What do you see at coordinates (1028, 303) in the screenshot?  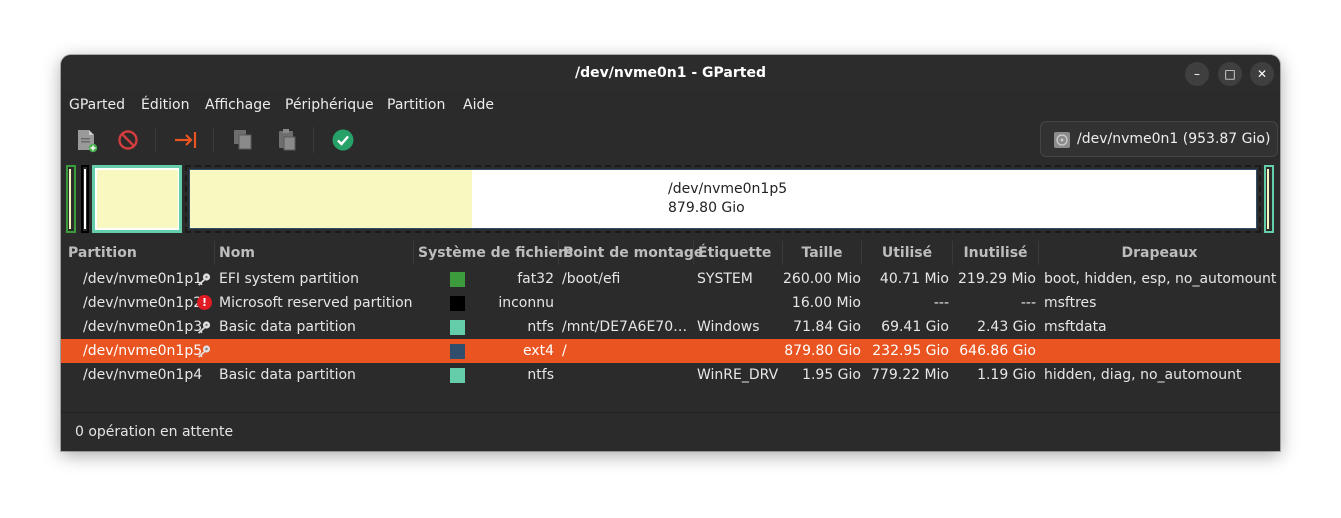 I see `partition-unused: ---` at bounding box center [1028, 303].